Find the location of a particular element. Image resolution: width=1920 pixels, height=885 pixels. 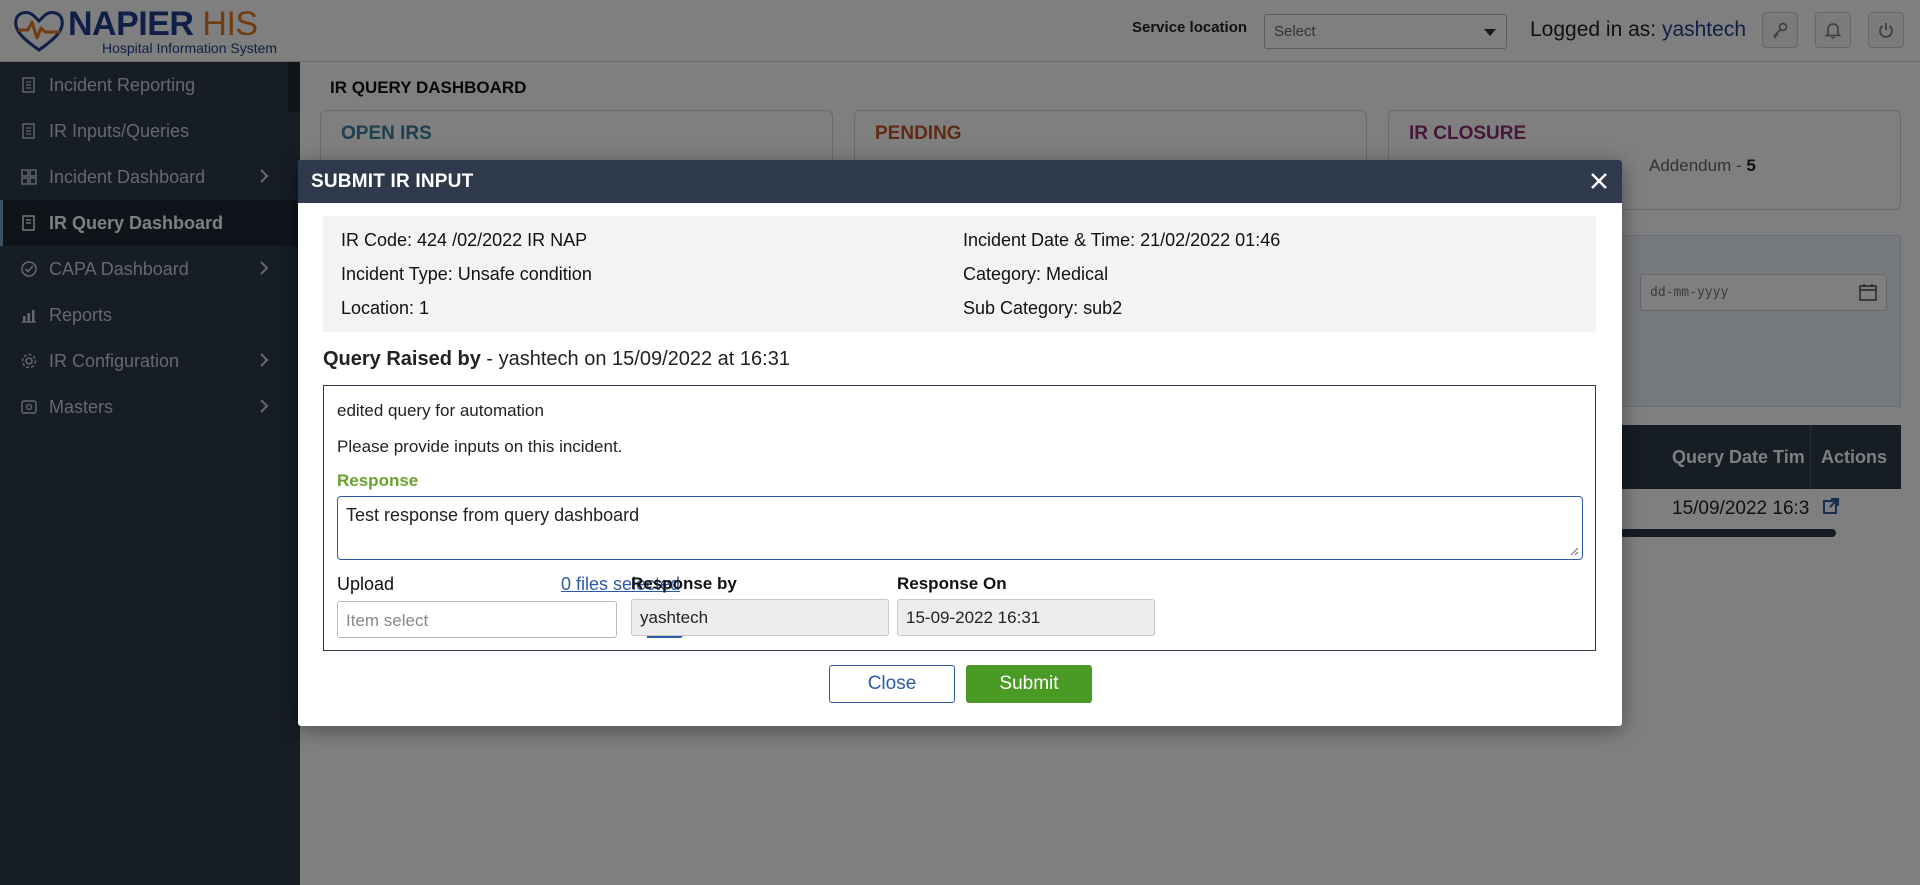

response-on-value: 15-09-2022 16:31 is located at coordinates (973, 617).